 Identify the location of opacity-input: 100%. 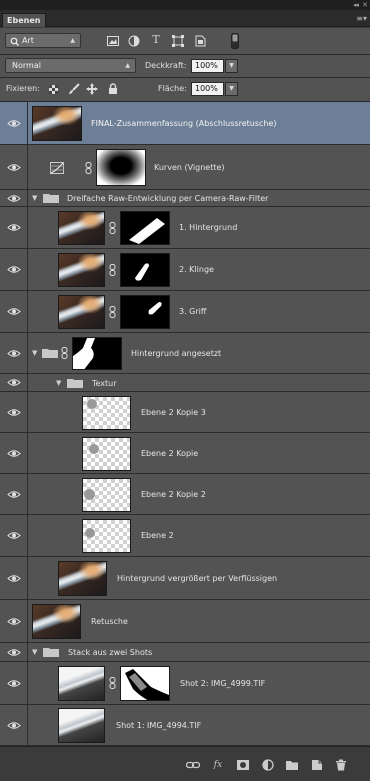
(207, 66).